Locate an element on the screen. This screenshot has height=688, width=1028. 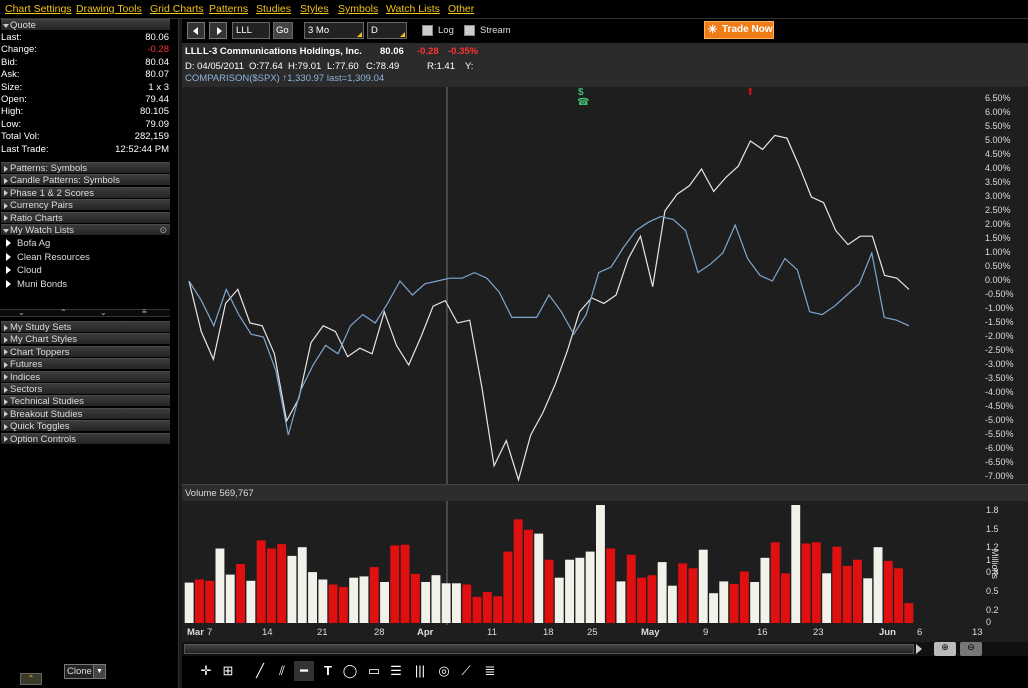
panel-header: Ratio Charts is located at coordinates (85, 217).